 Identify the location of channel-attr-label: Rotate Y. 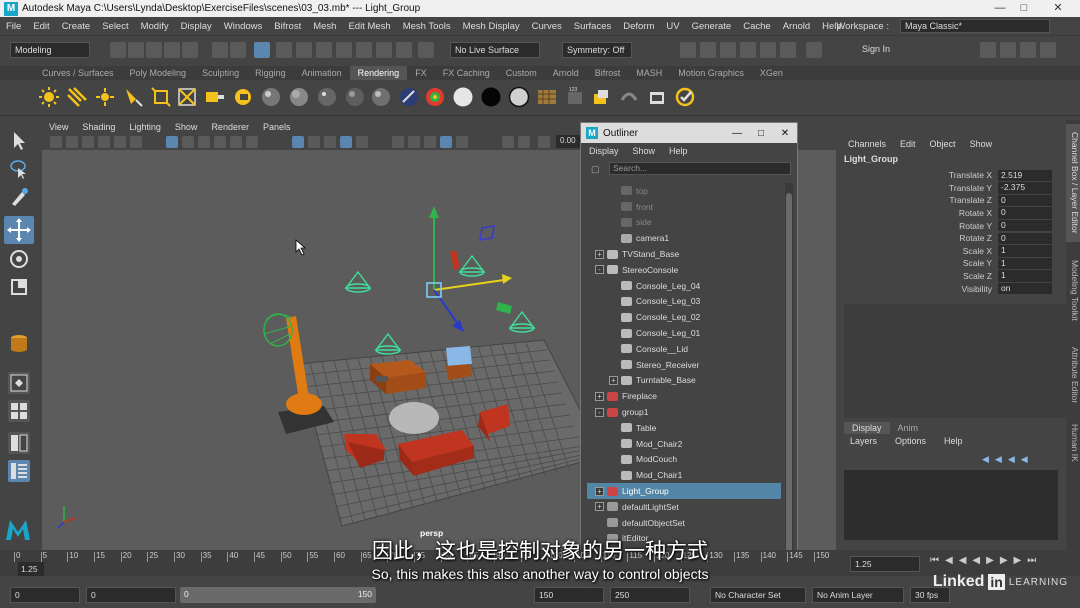
(918, 226).